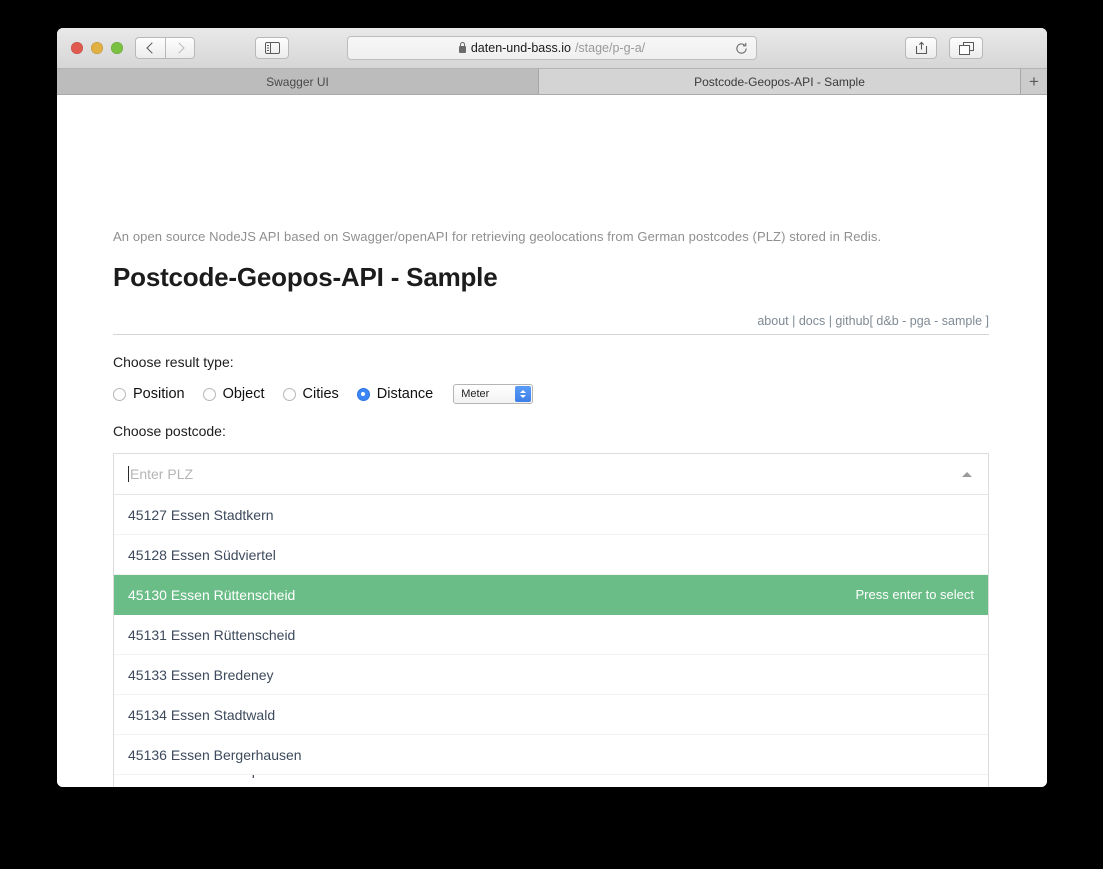  I want to click on address-bar: daten-und-bass.io/stage/p-g-a/, so click(552, 48).